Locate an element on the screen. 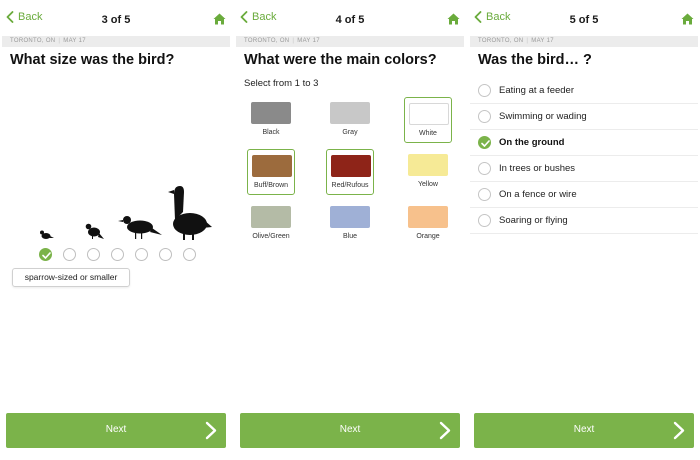 The image size is (700, 460). question-title: What size was the bird? is located at coordinates (92, 60).